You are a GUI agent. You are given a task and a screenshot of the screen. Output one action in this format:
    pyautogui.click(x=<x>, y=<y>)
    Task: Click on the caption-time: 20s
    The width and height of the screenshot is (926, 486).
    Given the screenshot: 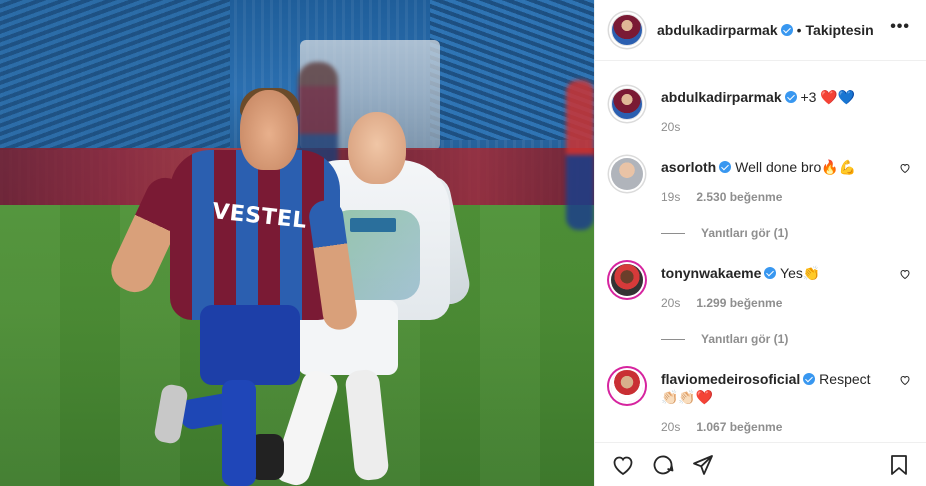 What is the action you would take?
    pyautogui.click(x=670, y=127)
    